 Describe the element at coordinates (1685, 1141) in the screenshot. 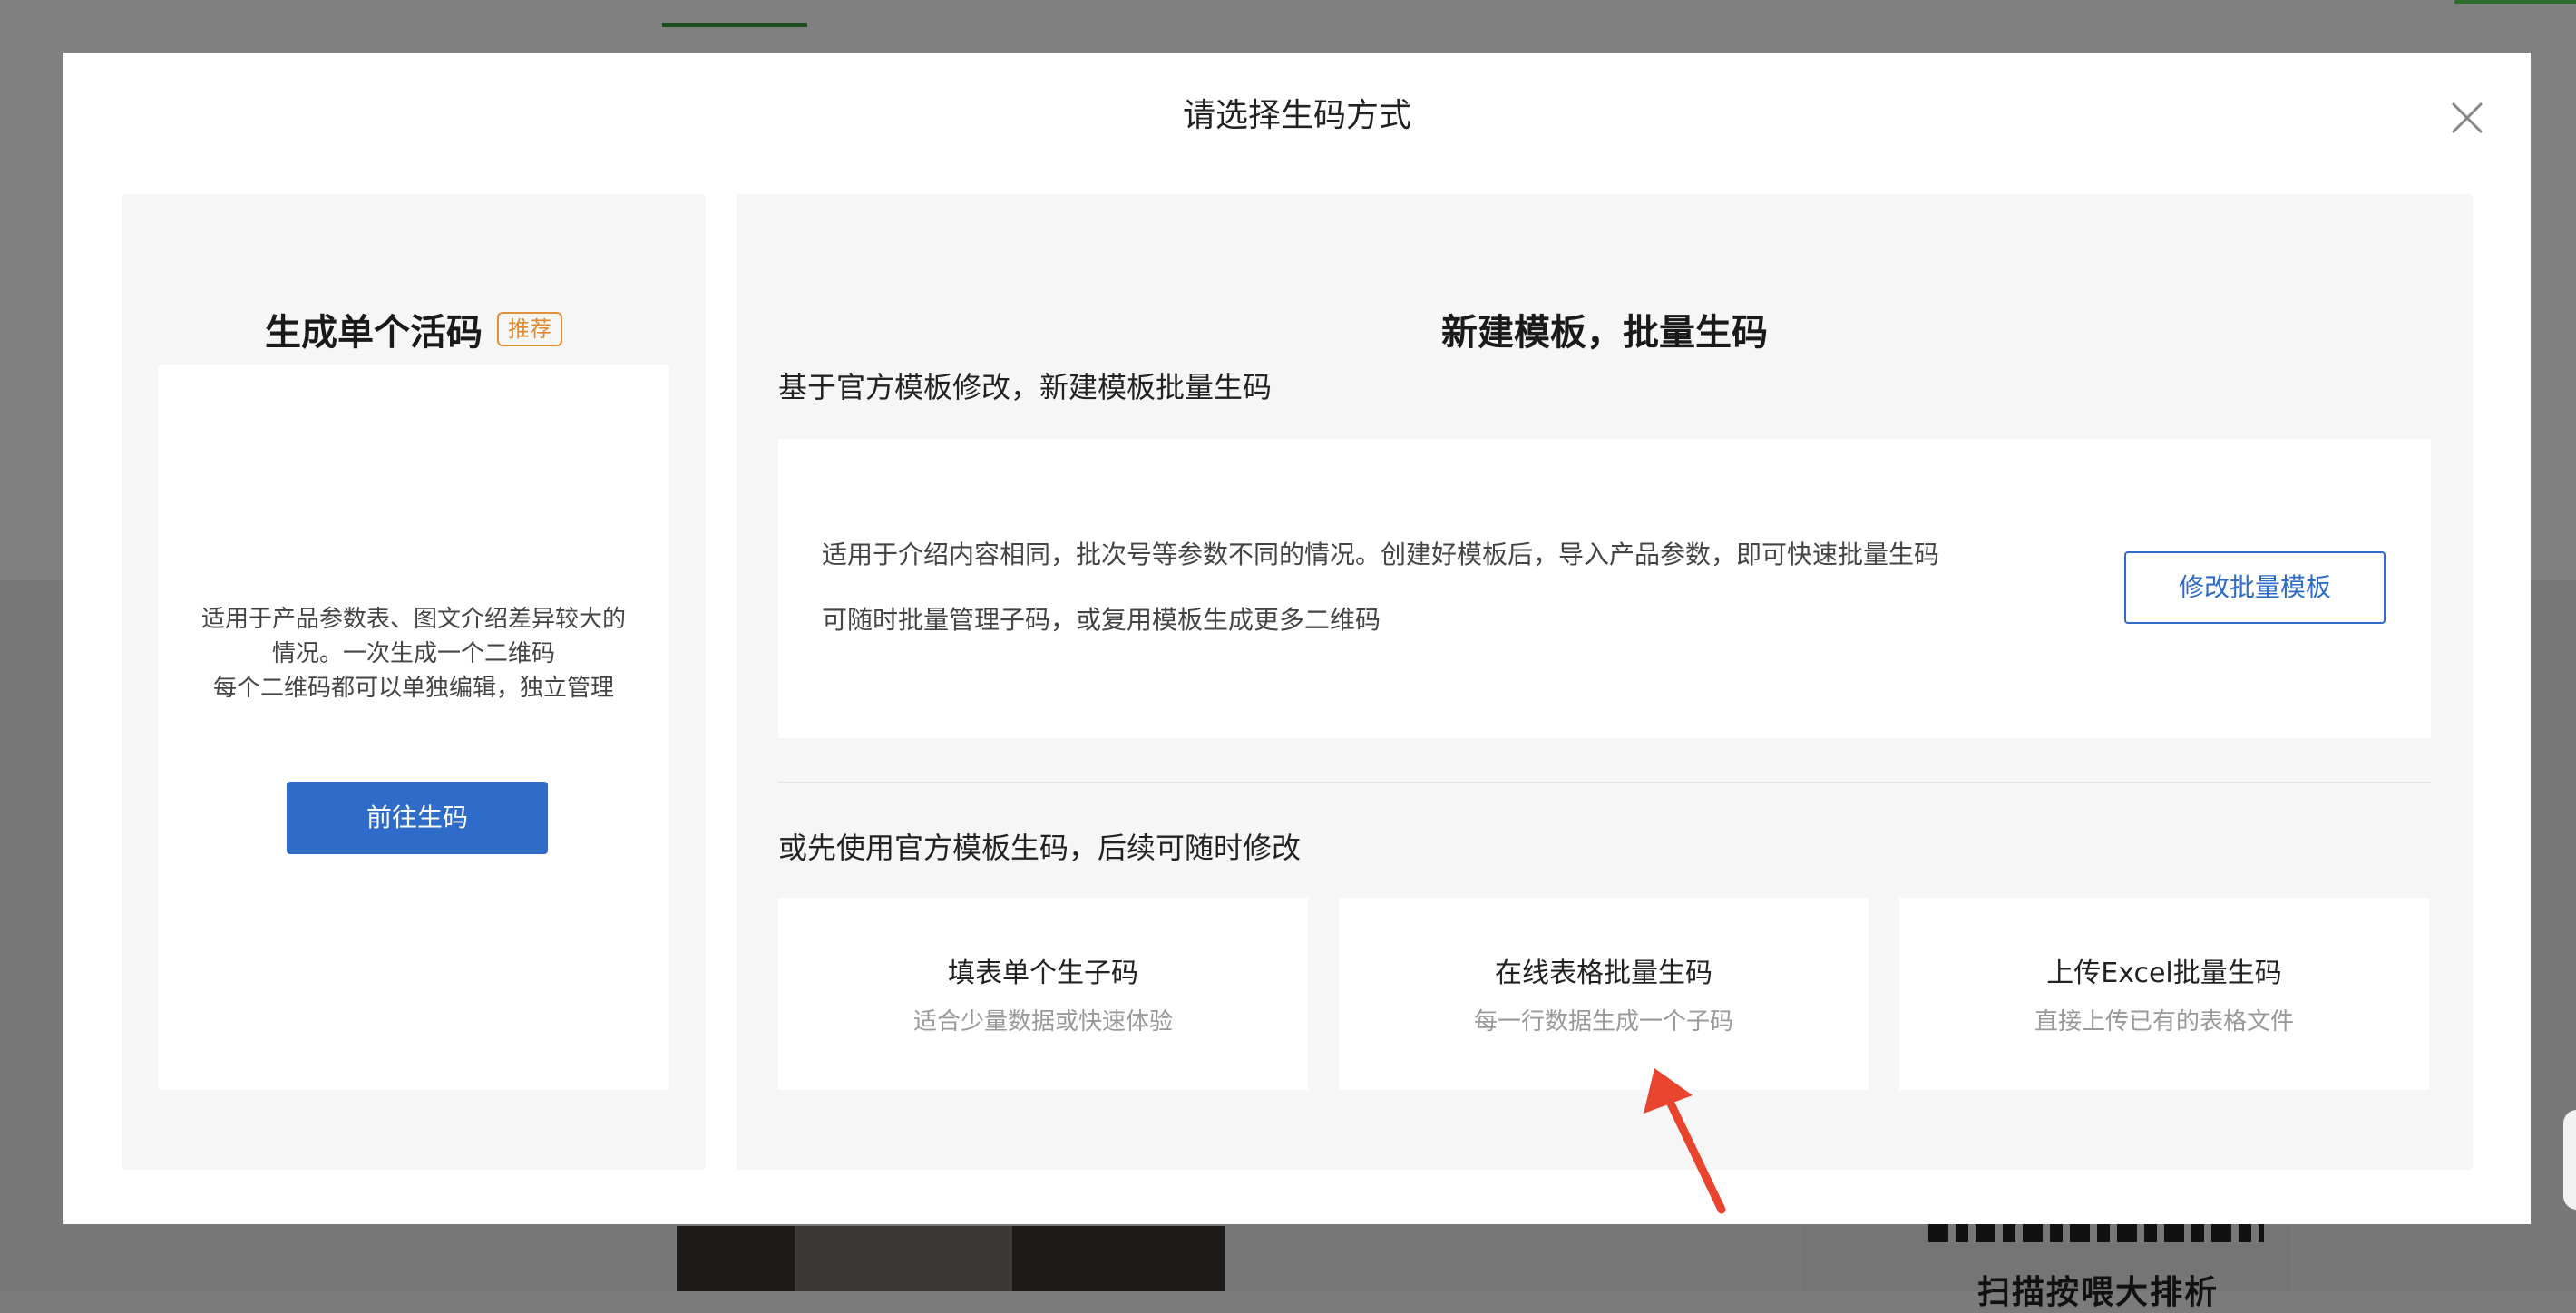

I see `annotation-arrow-icon` at that location.